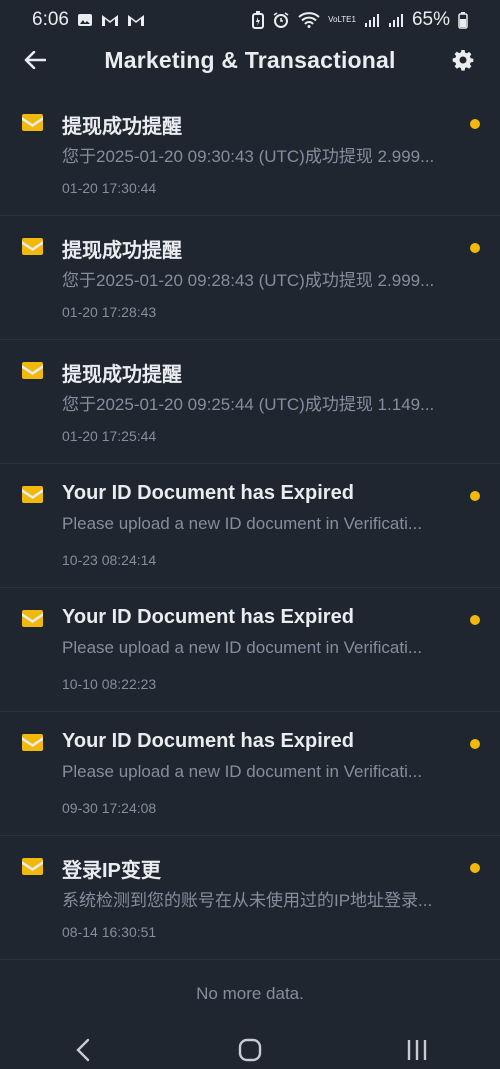 The height and width of the screenshot is (1069, 500). Describe the element at coordinates (360, 20) in the screenshot. I see `status-right: VoLTE1 65%` at that location.